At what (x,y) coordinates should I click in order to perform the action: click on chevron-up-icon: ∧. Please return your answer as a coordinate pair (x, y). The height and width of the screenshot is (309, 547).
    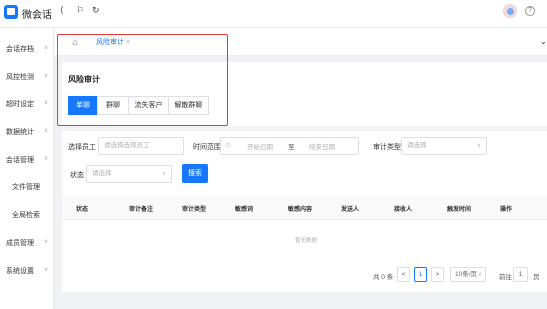
    Looking at the image, I should click on (46, 158).